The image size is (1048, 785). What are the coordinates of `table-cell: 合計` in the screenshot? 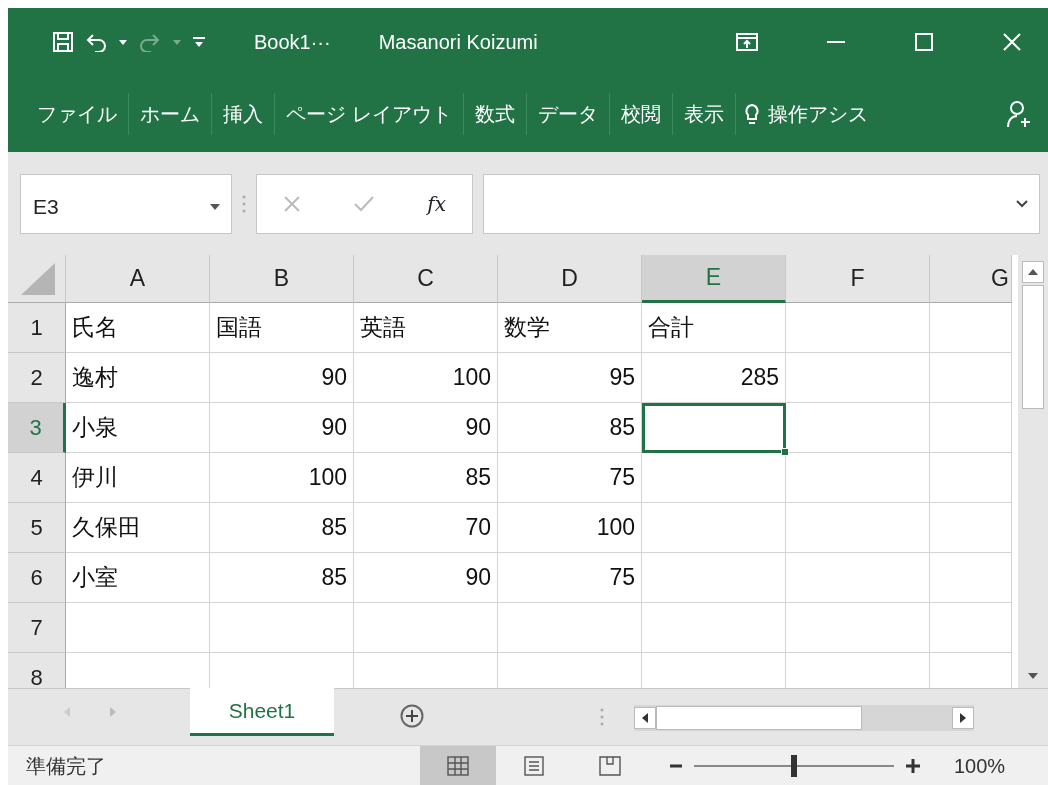 It's located at (714, 328).